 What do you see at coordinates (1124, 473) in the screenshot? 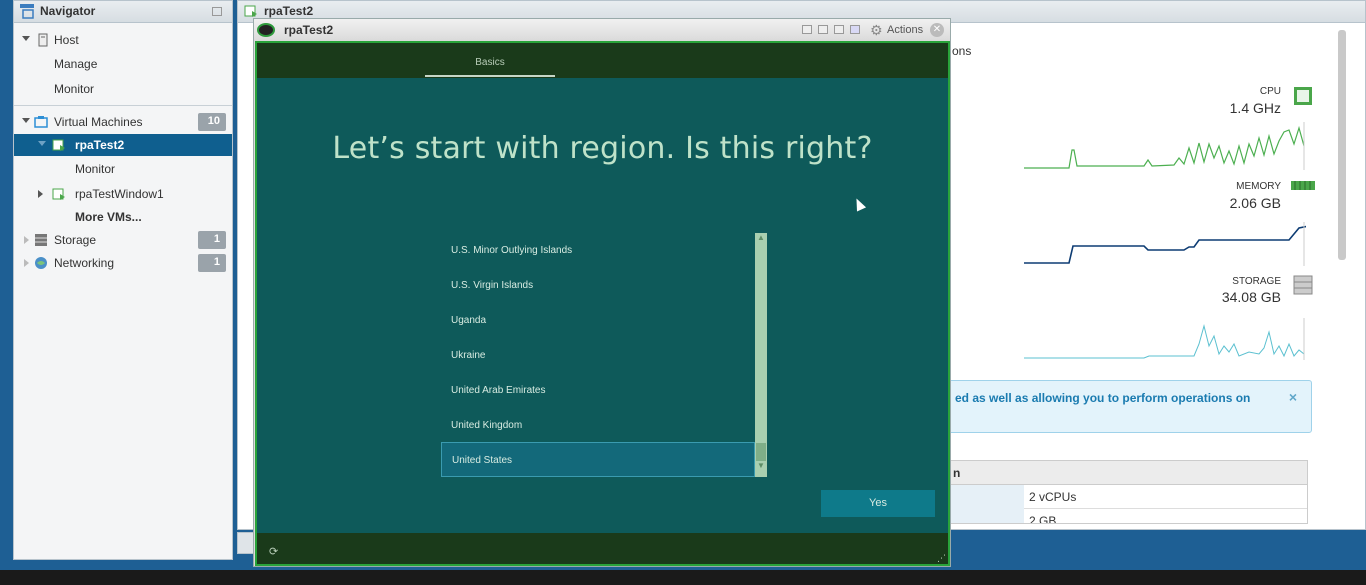
I see `vm-hardware-header: n` at bounding box center [1124, 473].